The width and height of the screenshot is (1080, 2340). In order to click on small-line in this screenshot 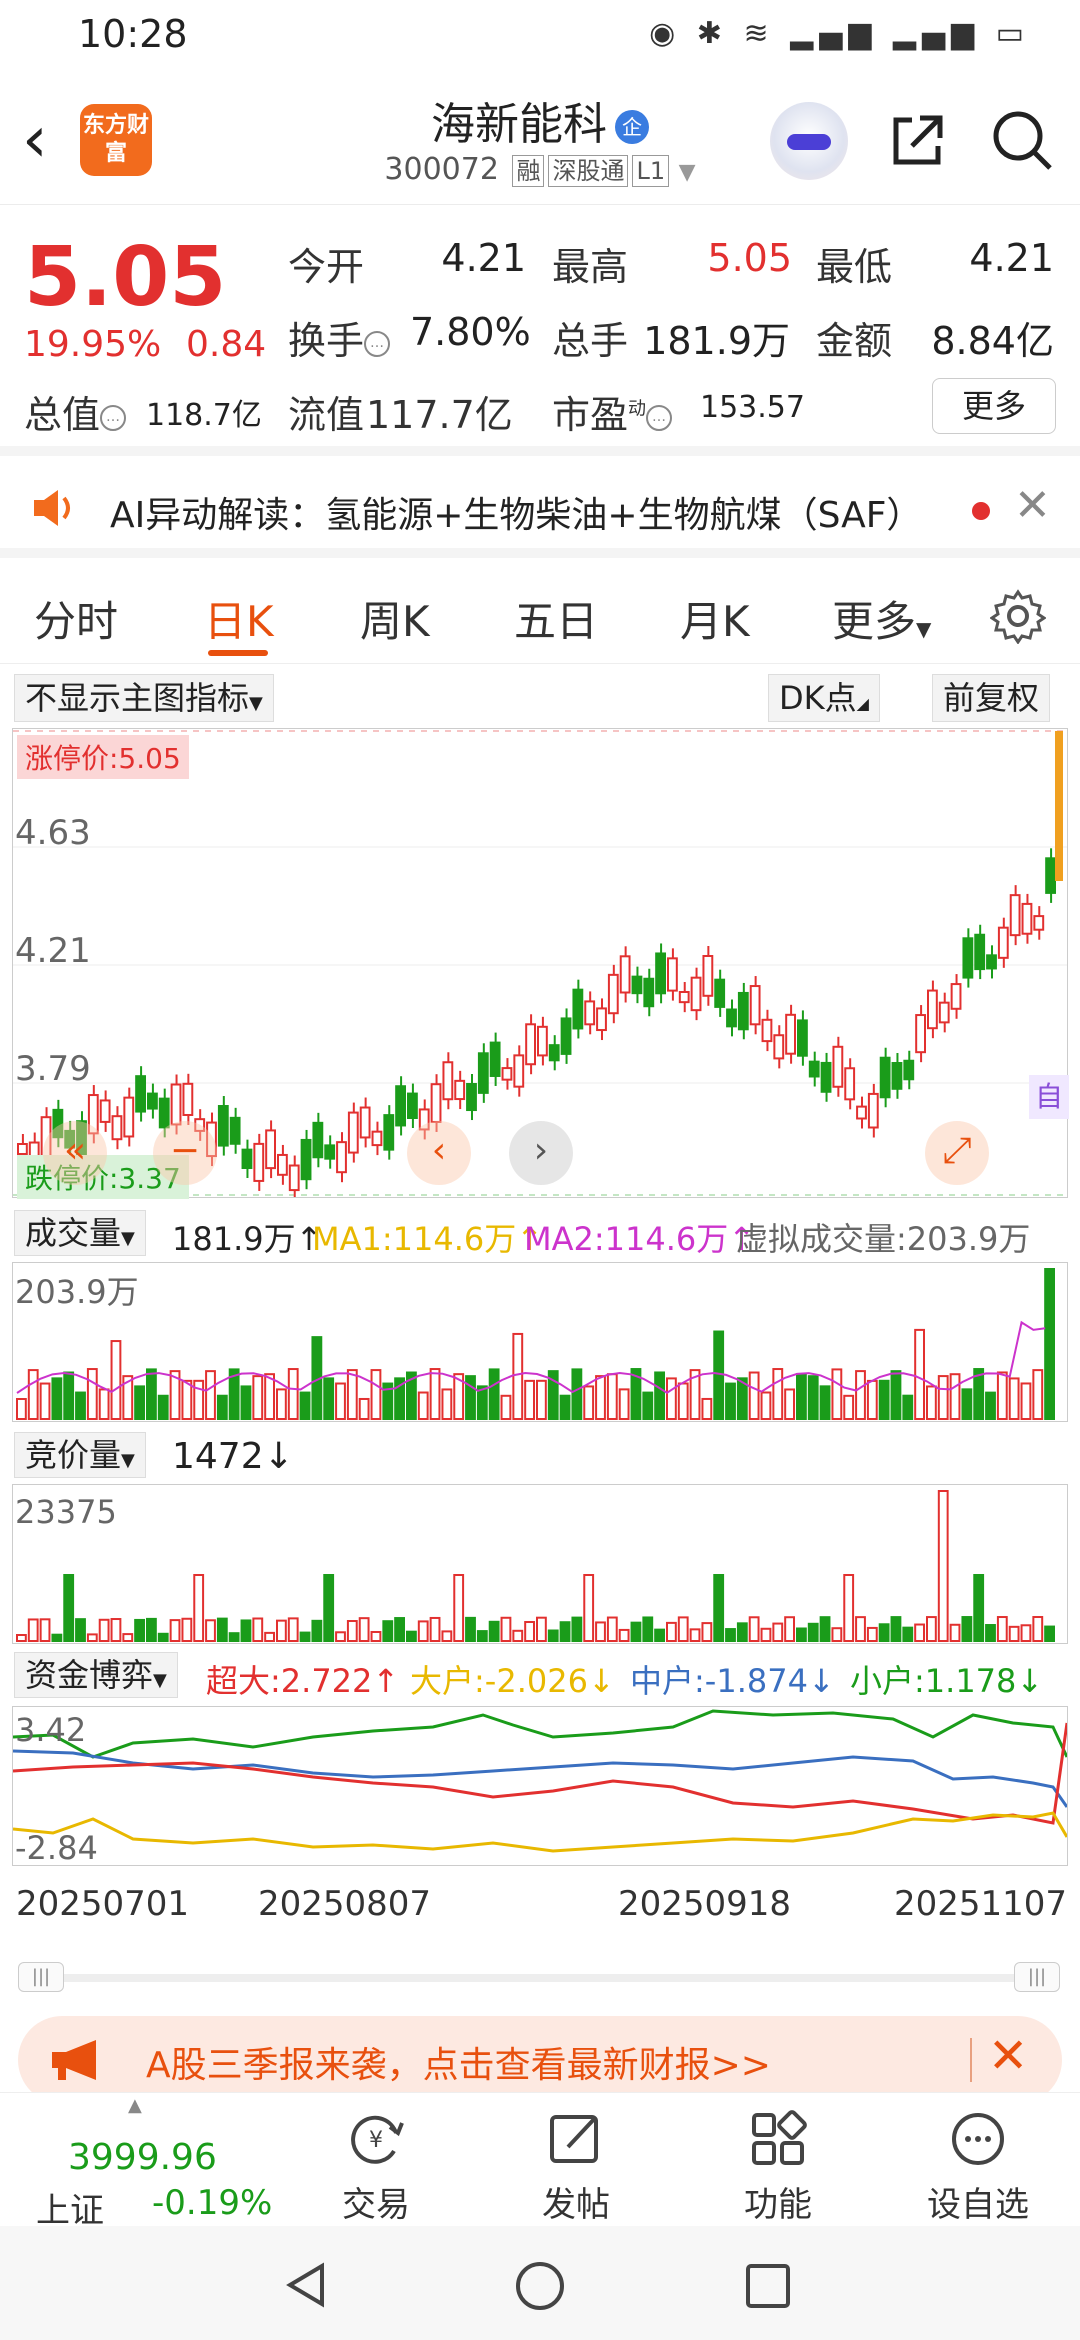, I will do `click(540, 1734)`.